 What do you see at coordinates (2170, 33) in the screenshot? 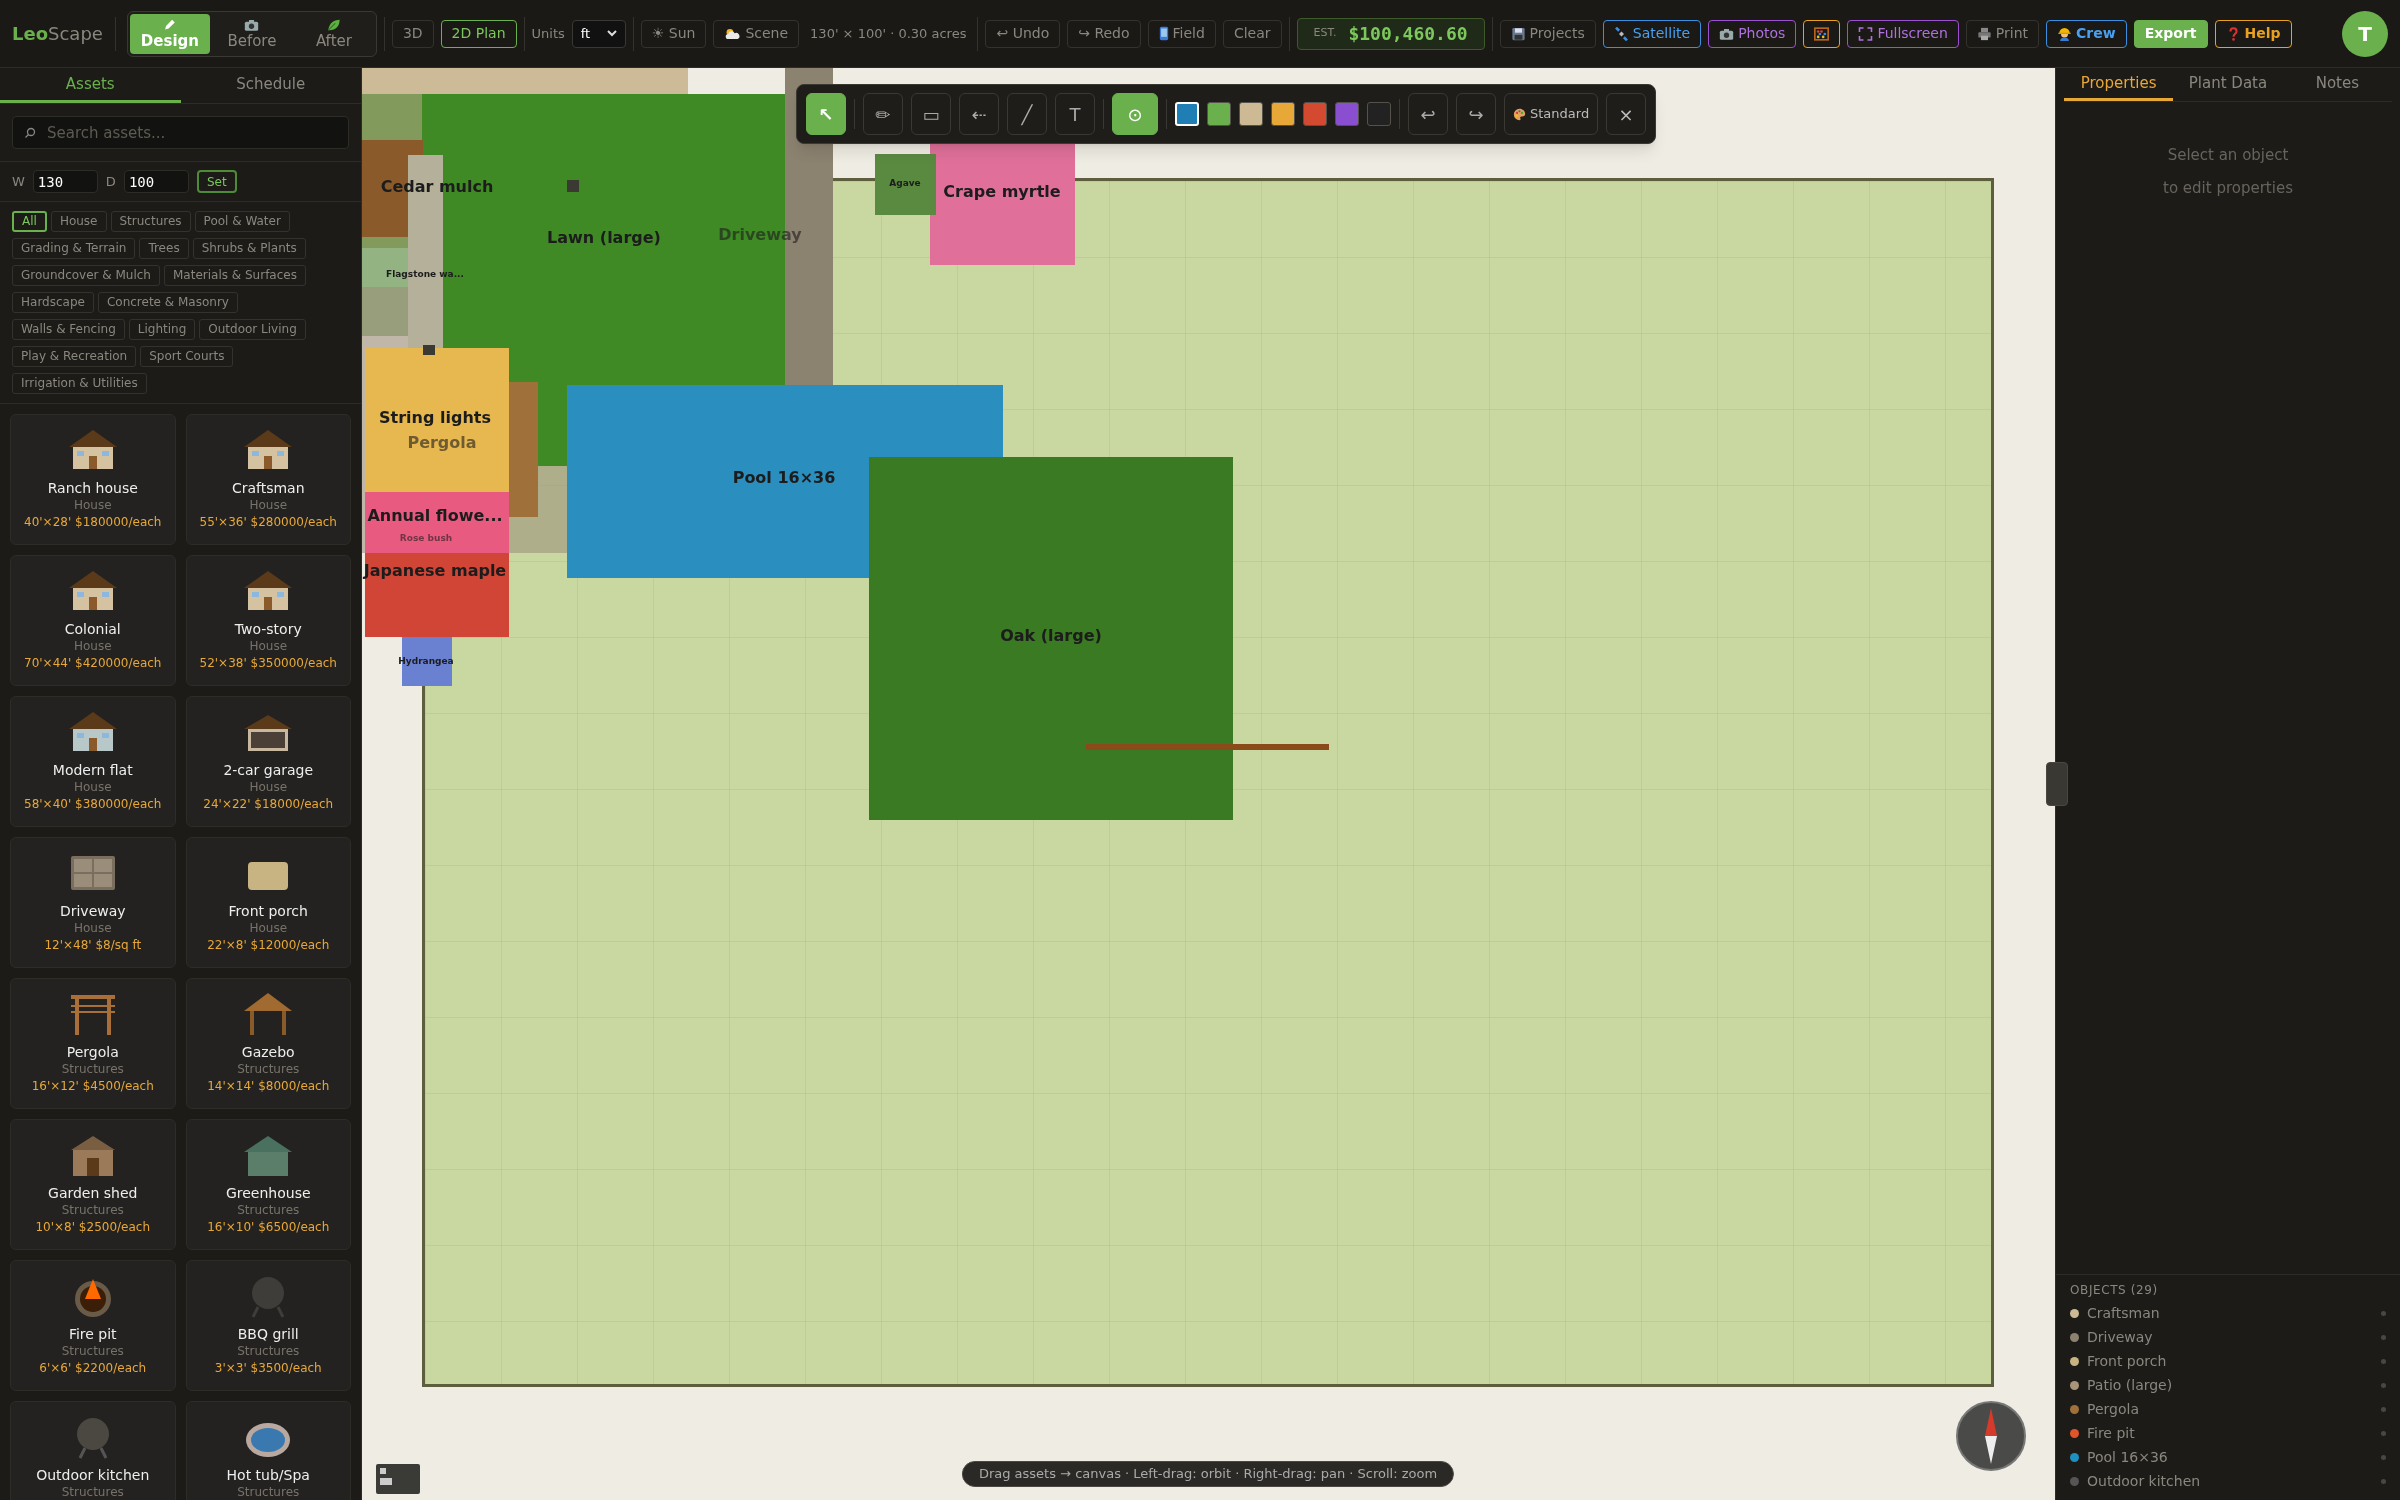
I see `toolbar-button: Export` at bounding box center [2170, 33].